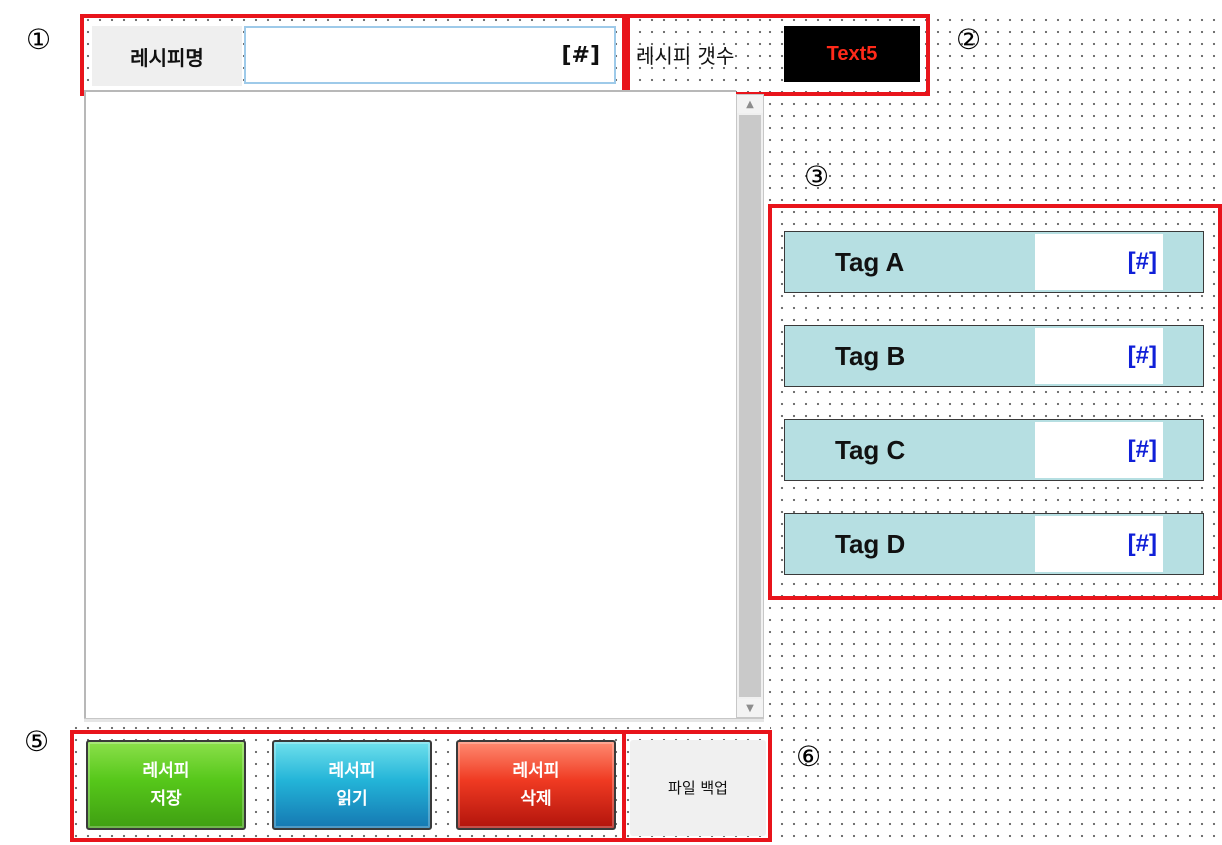 This screenshot has height=845, width=1222. What do you see at coordinates (37, 741) in the screenshot?
I see `marker-5: ⑤` at bounding box center [37, 741].